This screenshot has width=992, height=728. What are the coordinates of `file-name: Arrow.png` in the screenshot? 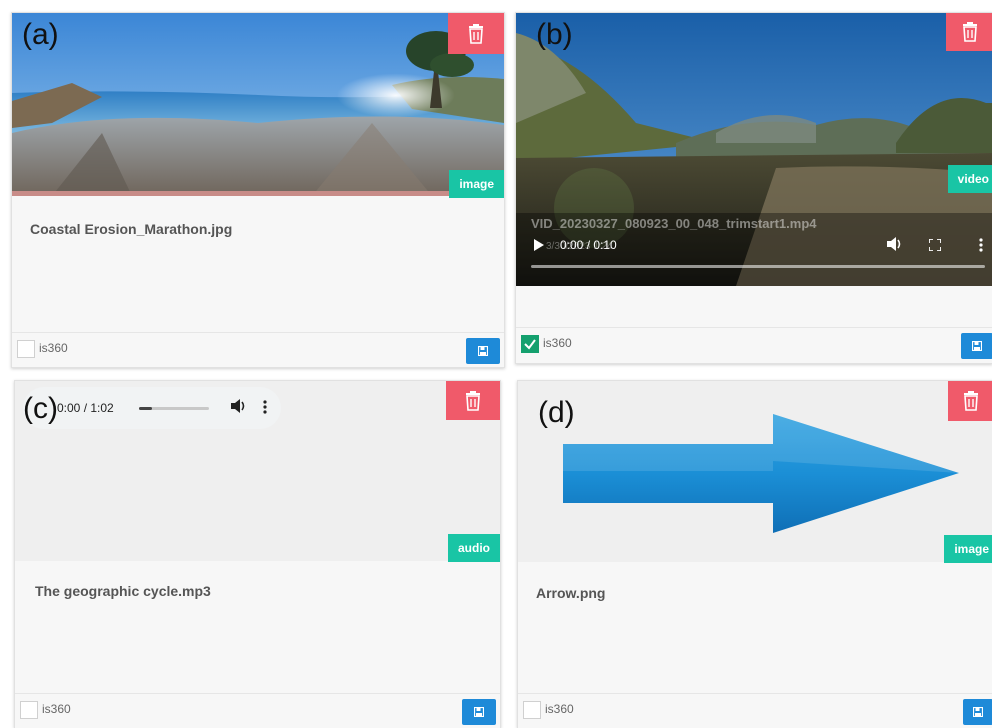 It's located at (571, 593).